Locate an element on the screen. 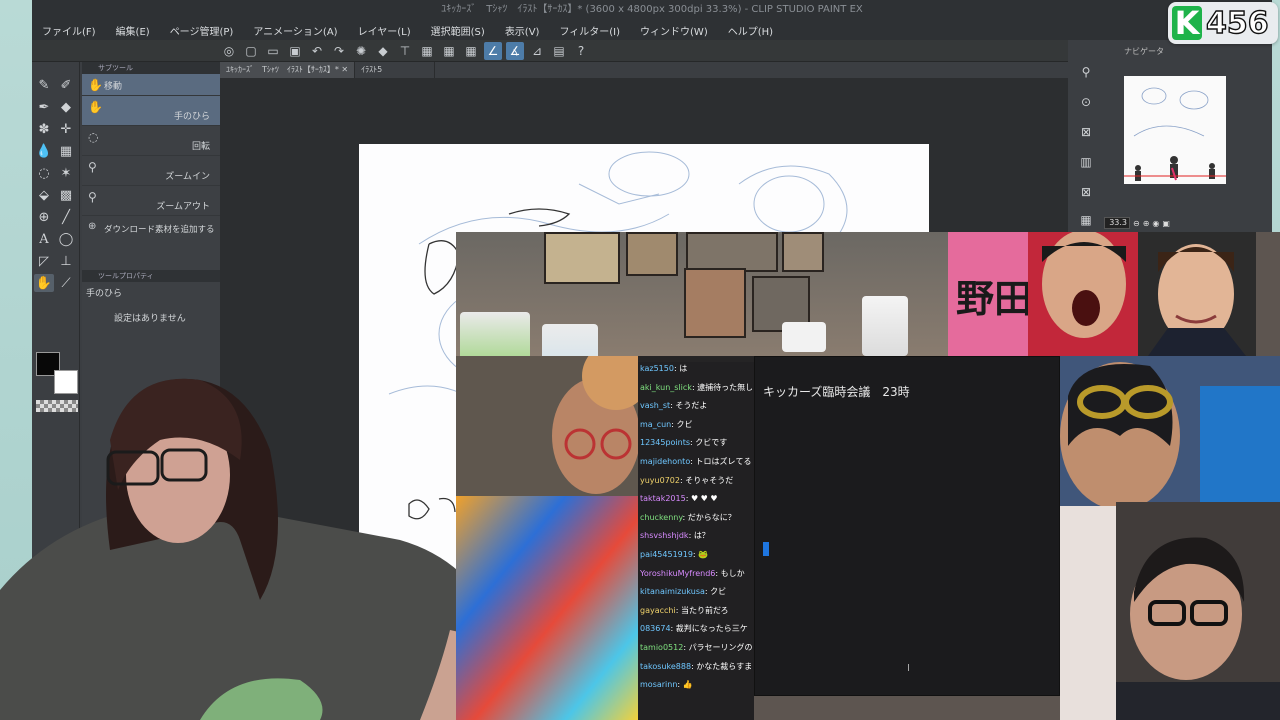 Image resolution: width=1280 pixels, height=720 pixels. menu-help: ヘルプ(H) is located at coordinates (750, 30).